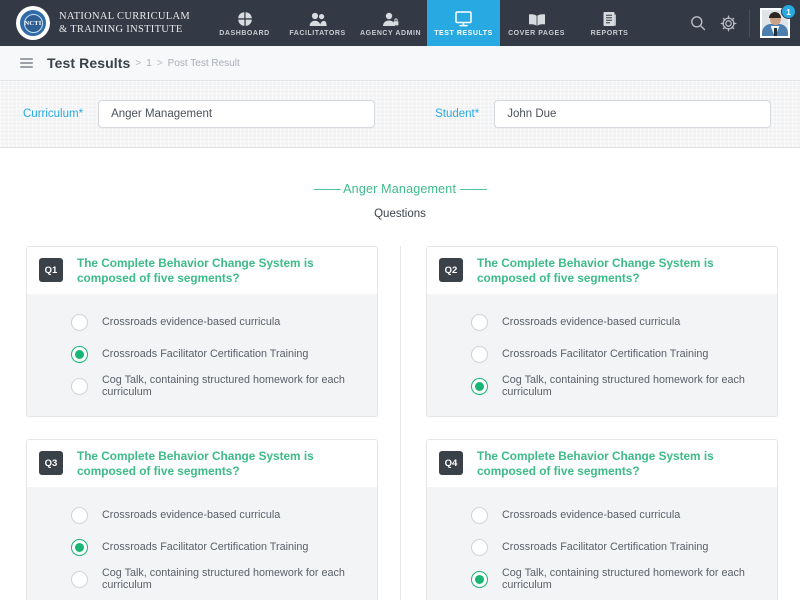 Image resolution: width=800 pixels, height=600 pixels. Describe the element at coordinates (89, 63) in the screenshot. I see `page-title: Test Results` at that location.